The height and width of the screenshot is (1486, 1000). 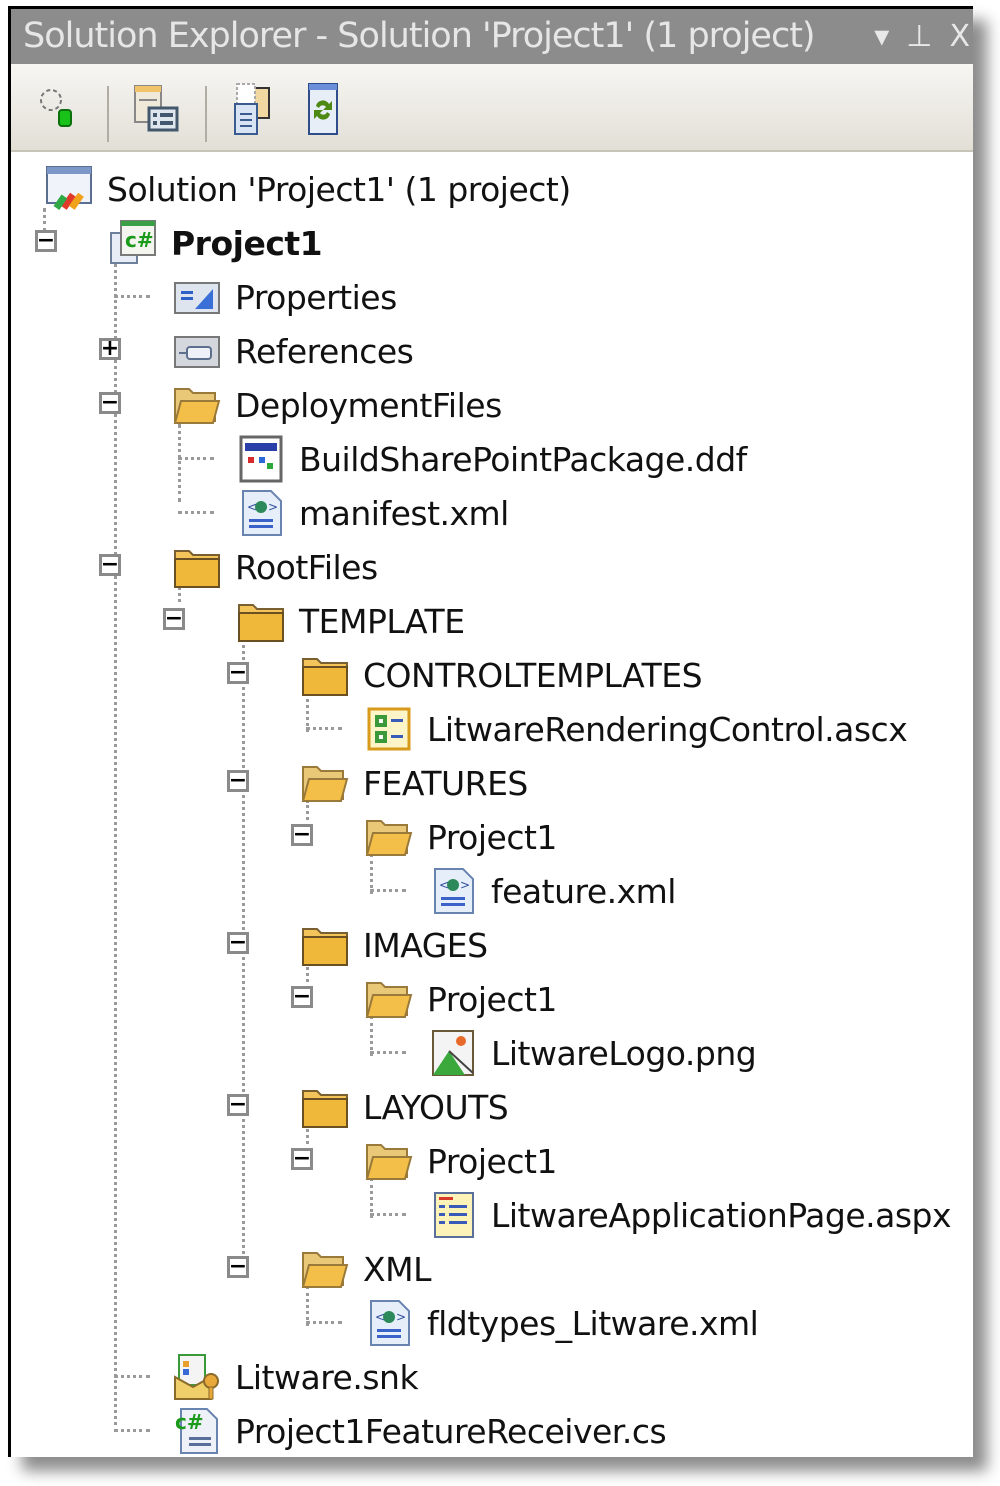 I want to click on image-file-icon, so click(x=453, y=1053).